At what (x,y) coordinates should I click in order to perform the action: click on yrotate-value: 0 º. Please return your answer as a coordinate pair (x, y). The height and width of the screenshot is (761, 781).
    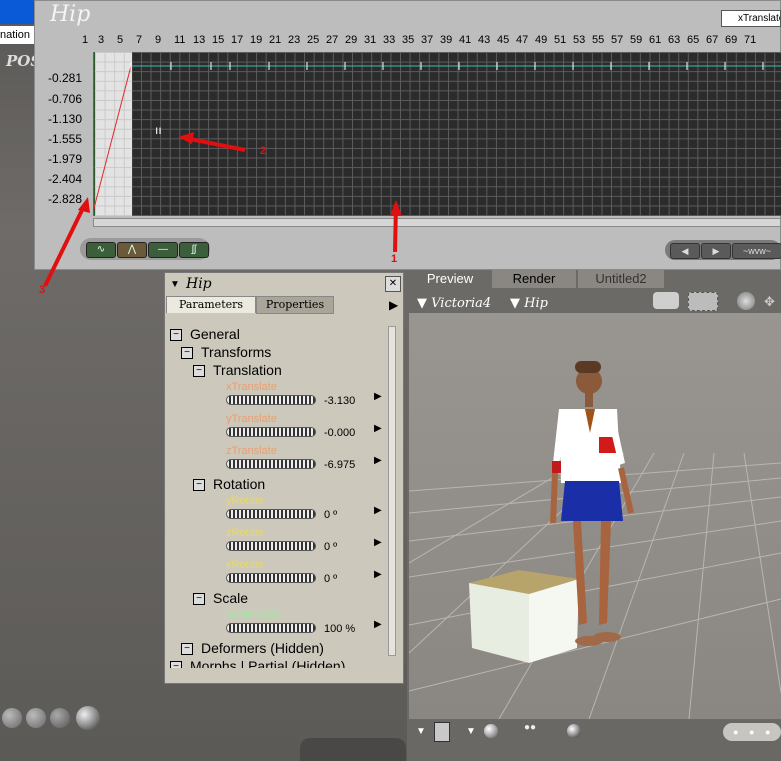
    Looking at the image, I should click on (330, 515).